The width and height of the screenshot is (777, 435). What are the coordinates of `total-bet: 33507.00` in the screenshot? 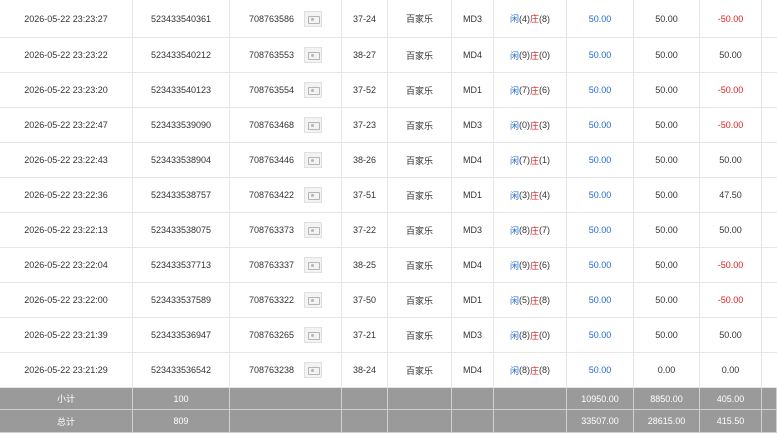 It's located at (600, 421).